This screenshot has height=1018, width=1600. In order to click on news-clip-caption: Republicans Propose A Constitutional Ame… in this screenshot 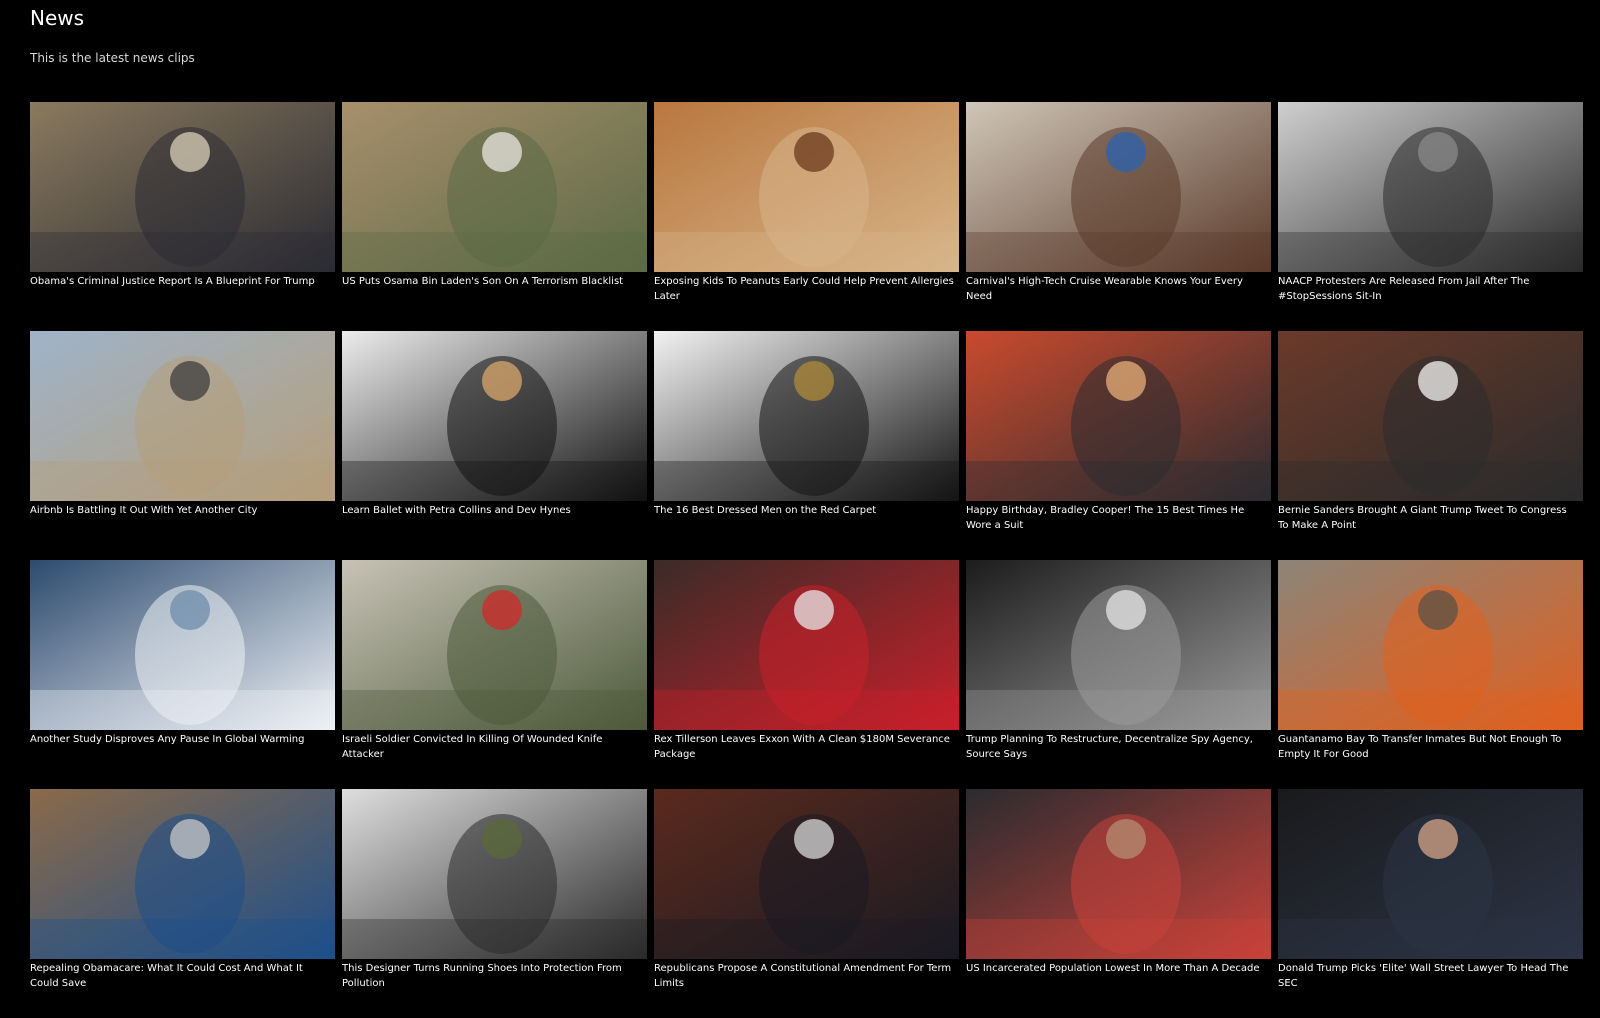, I will do `click(806, 976)`.